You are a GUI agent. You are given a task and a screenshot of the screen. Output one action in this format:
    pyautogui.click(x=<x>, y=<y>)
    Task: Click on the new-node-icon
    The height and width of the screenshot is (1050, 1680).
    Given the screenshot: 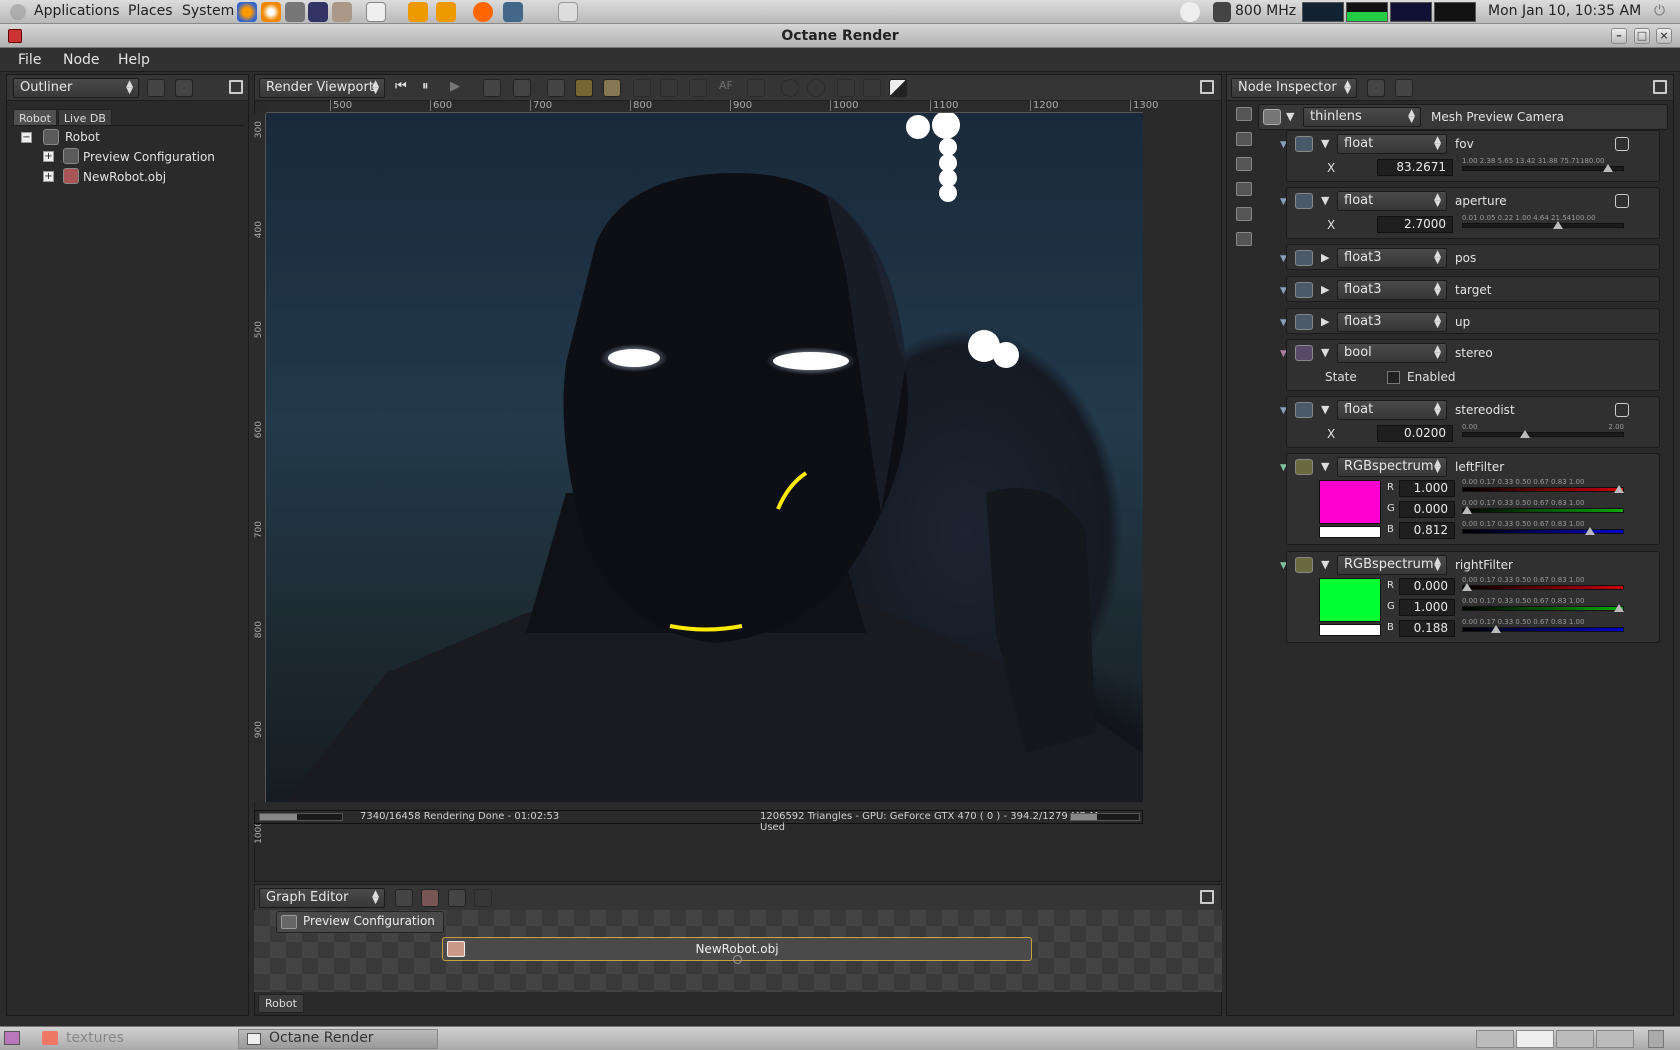 What is the action you would take?
    pyautogui.click(x=404, y=898)
    